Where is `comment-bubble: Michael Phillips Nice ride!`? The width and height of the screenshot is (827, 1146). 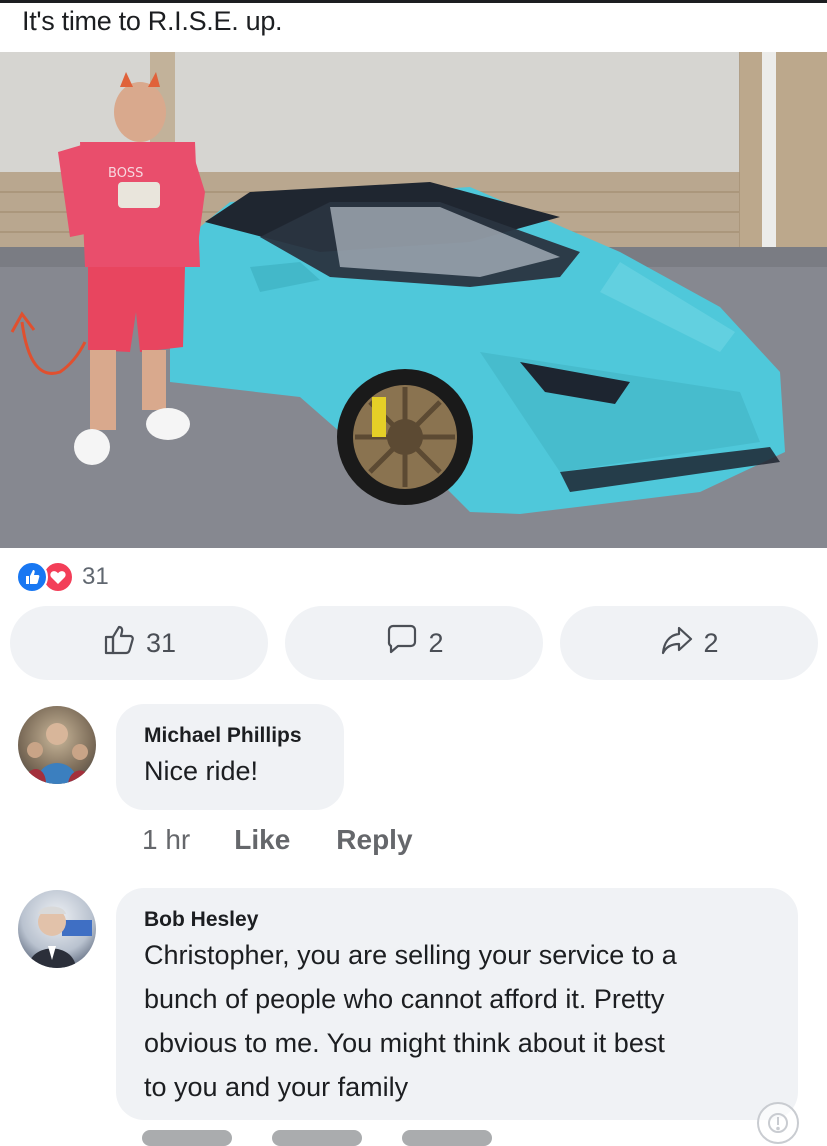 comment-bubble: Michael Phillips Nice ride! is located at coordinates (230, 757).